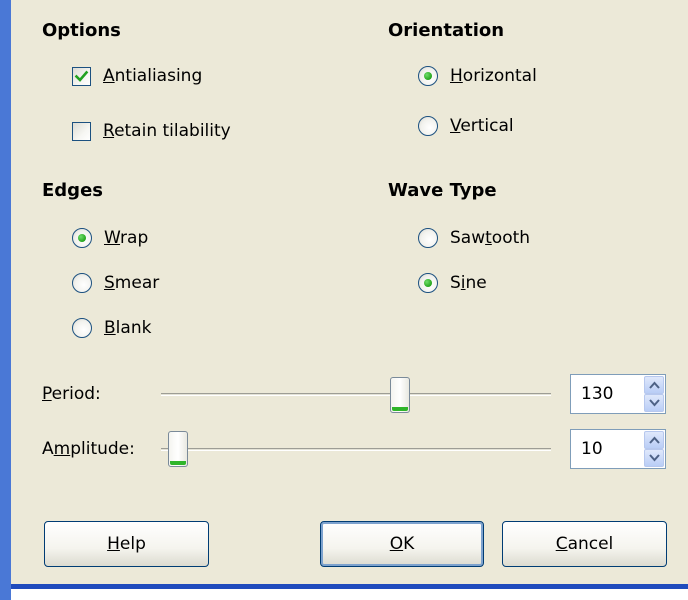 This screenshot has height=600, width=688. I want to click on edges-heading: Edges, so click(72, 190).